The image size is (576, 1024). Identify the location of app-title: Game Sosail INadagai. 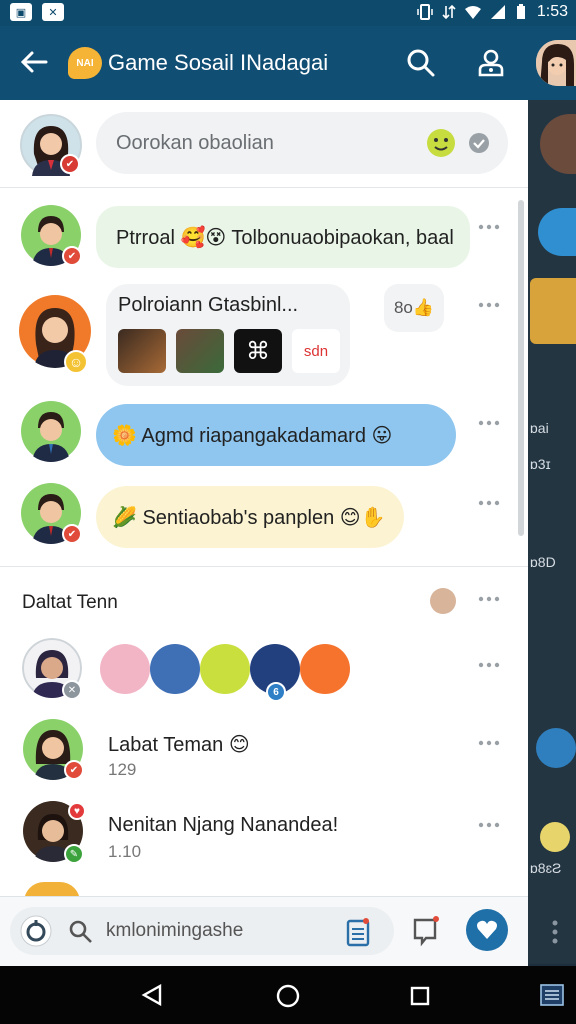
(218, 62).